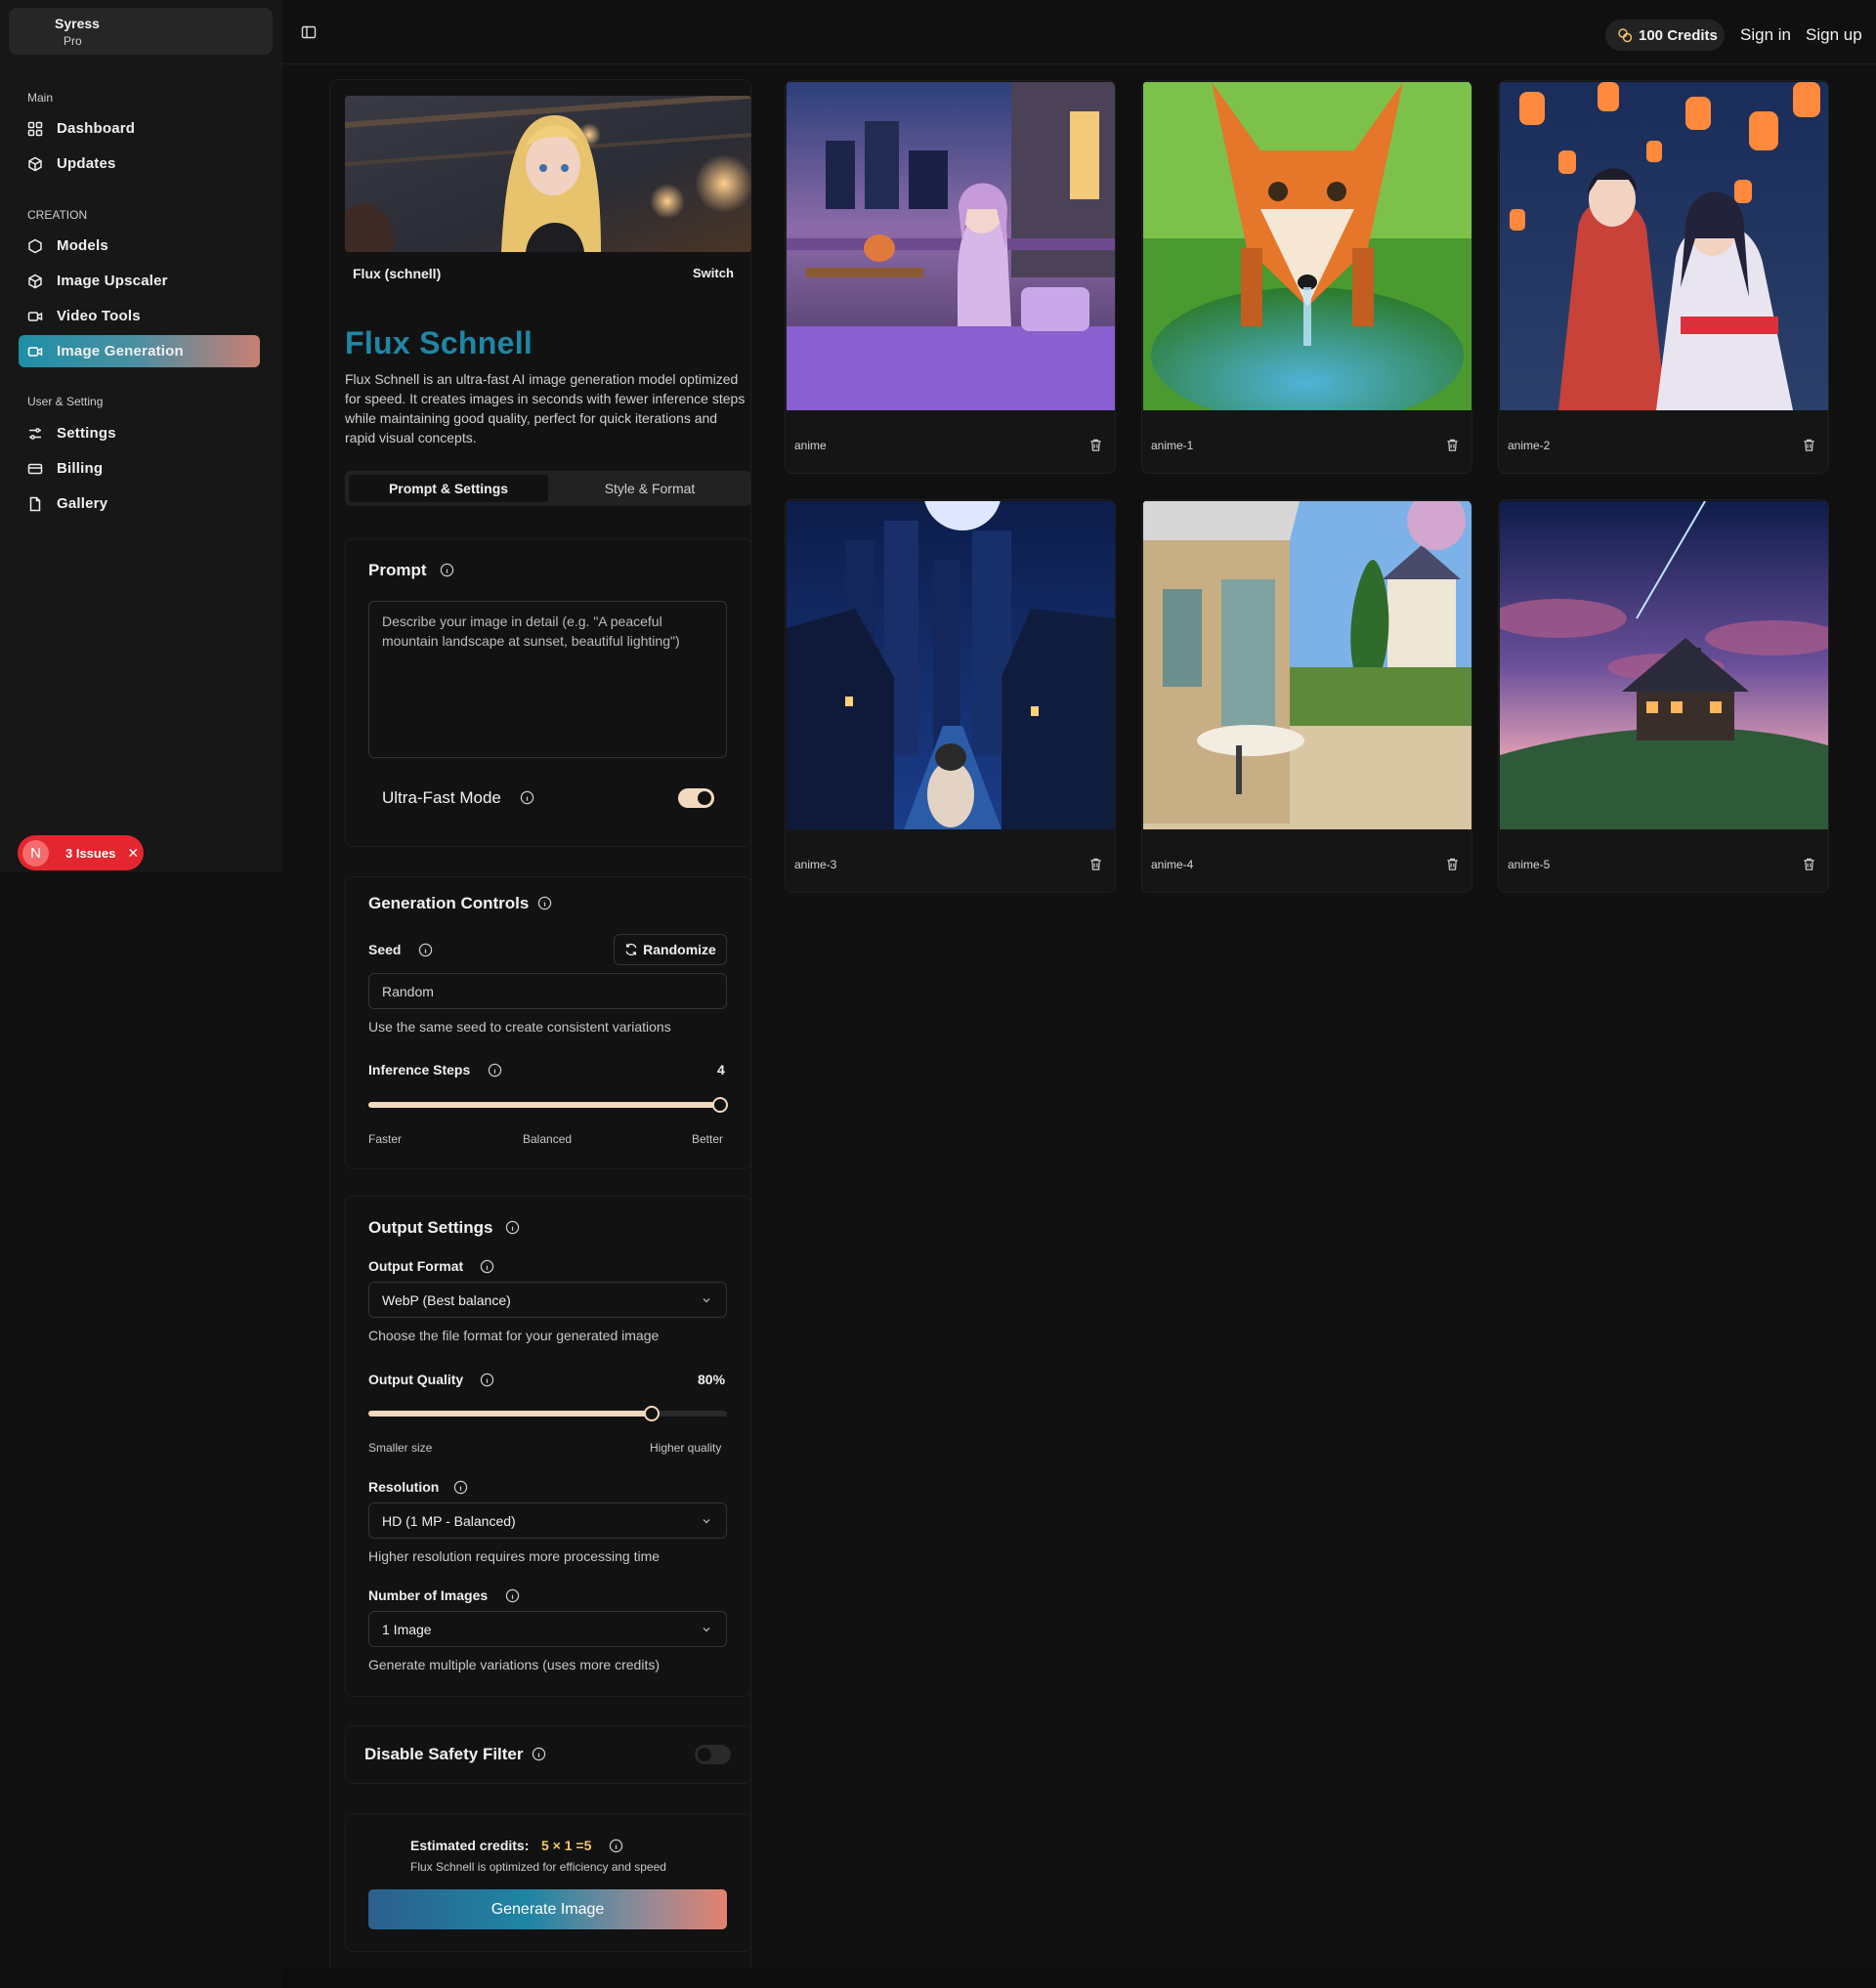 The height and width of the screenshot is (1988, 1876). What do you see at coordinates (448, 488) in the screenshot?
I see `tab-prompt-settings: Prompt & Settings` at bounding box center [448, 488].